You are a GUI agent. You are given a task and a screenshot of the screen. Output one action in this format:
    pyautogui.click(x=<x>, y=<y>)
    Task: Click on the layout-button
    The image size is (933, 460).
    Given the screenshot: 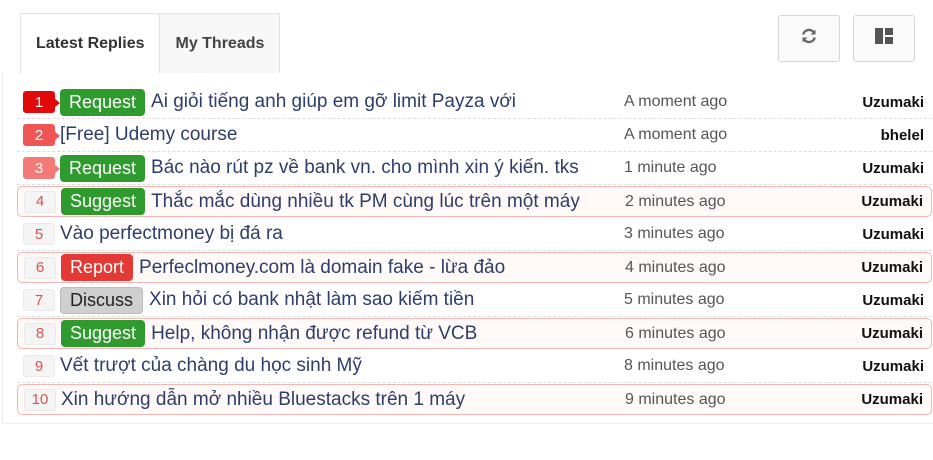 What is the action you would take?
    pyautogui.click(x=884, y=38)
    